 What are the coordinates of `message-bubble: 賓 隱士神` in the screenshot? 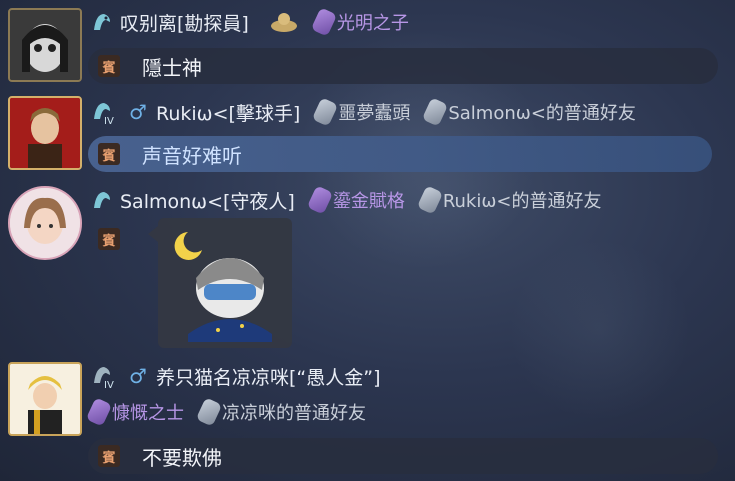 It's located at (403, 66).